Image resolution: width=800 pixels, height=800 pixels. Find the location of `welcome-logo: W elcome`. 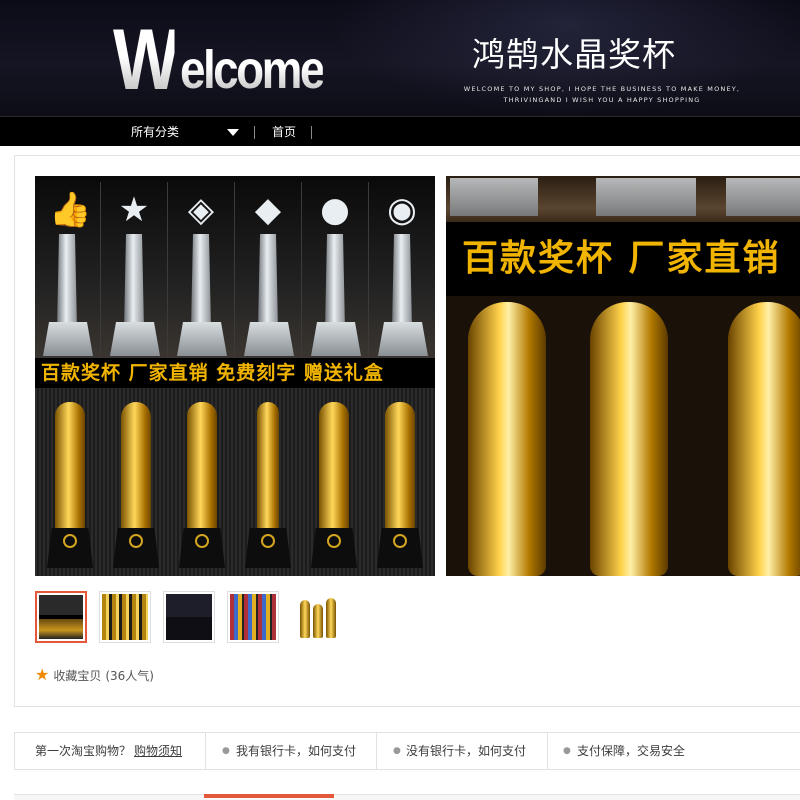

welcome-logo: W elcome is located at coordinates (230, 60).